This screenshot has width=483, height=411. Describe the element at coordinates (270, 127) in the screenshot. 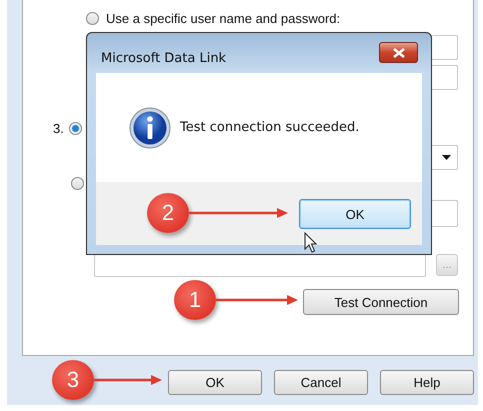

I see `message-text: Test connection succeeded.` at that location.